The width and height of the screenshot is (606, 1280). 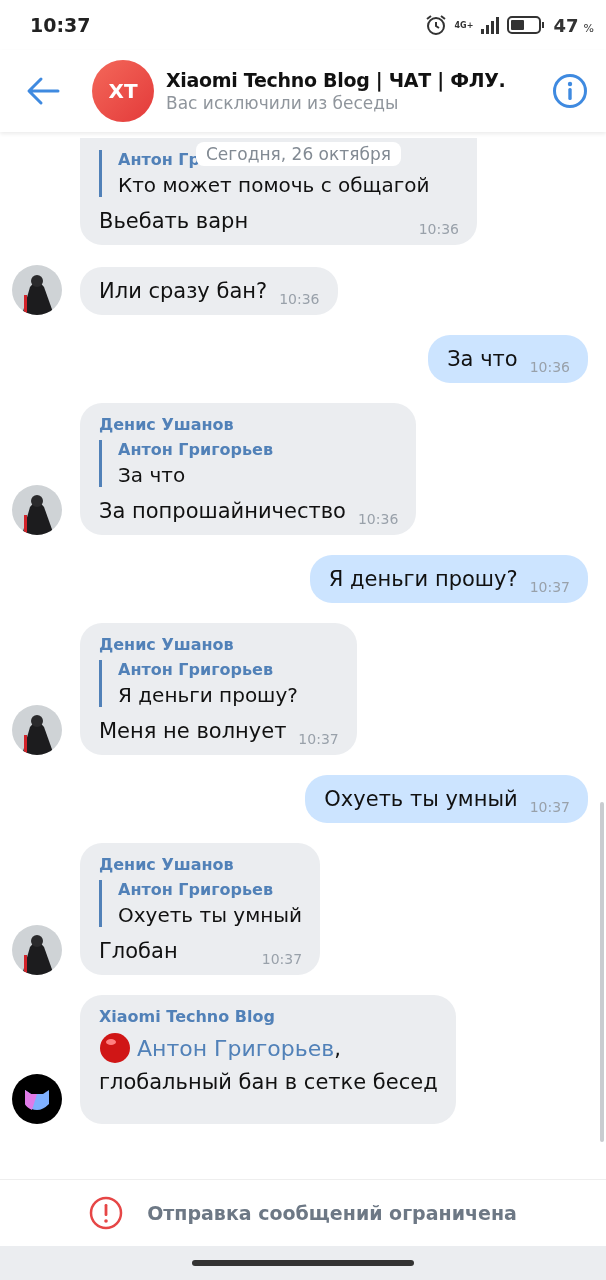 I want to click on sender-name: Xiaomi Techno Blog, so click(x=187, y=1016).